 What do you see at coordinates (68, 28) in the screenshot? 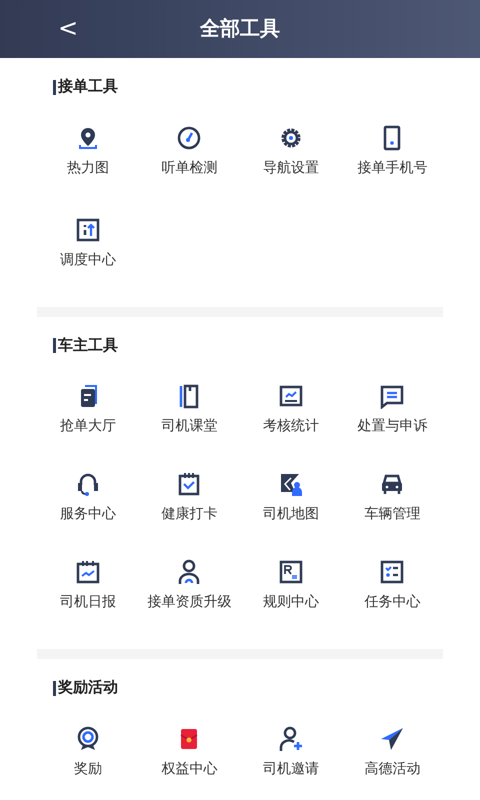
I see `back-button: <` at bounding box center [68, 28].